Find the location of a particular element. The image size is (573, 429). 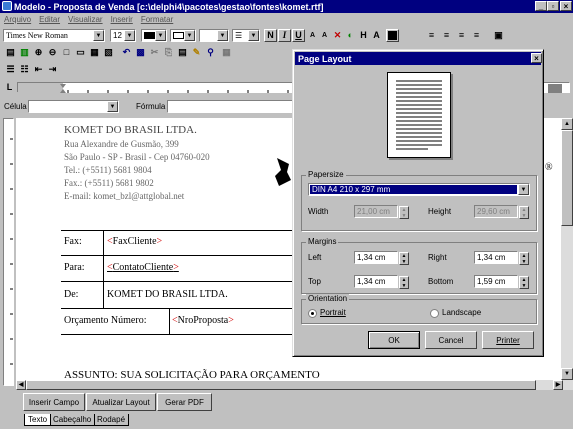

table-field: ContatoCliente is located at coordinates (143, 267).